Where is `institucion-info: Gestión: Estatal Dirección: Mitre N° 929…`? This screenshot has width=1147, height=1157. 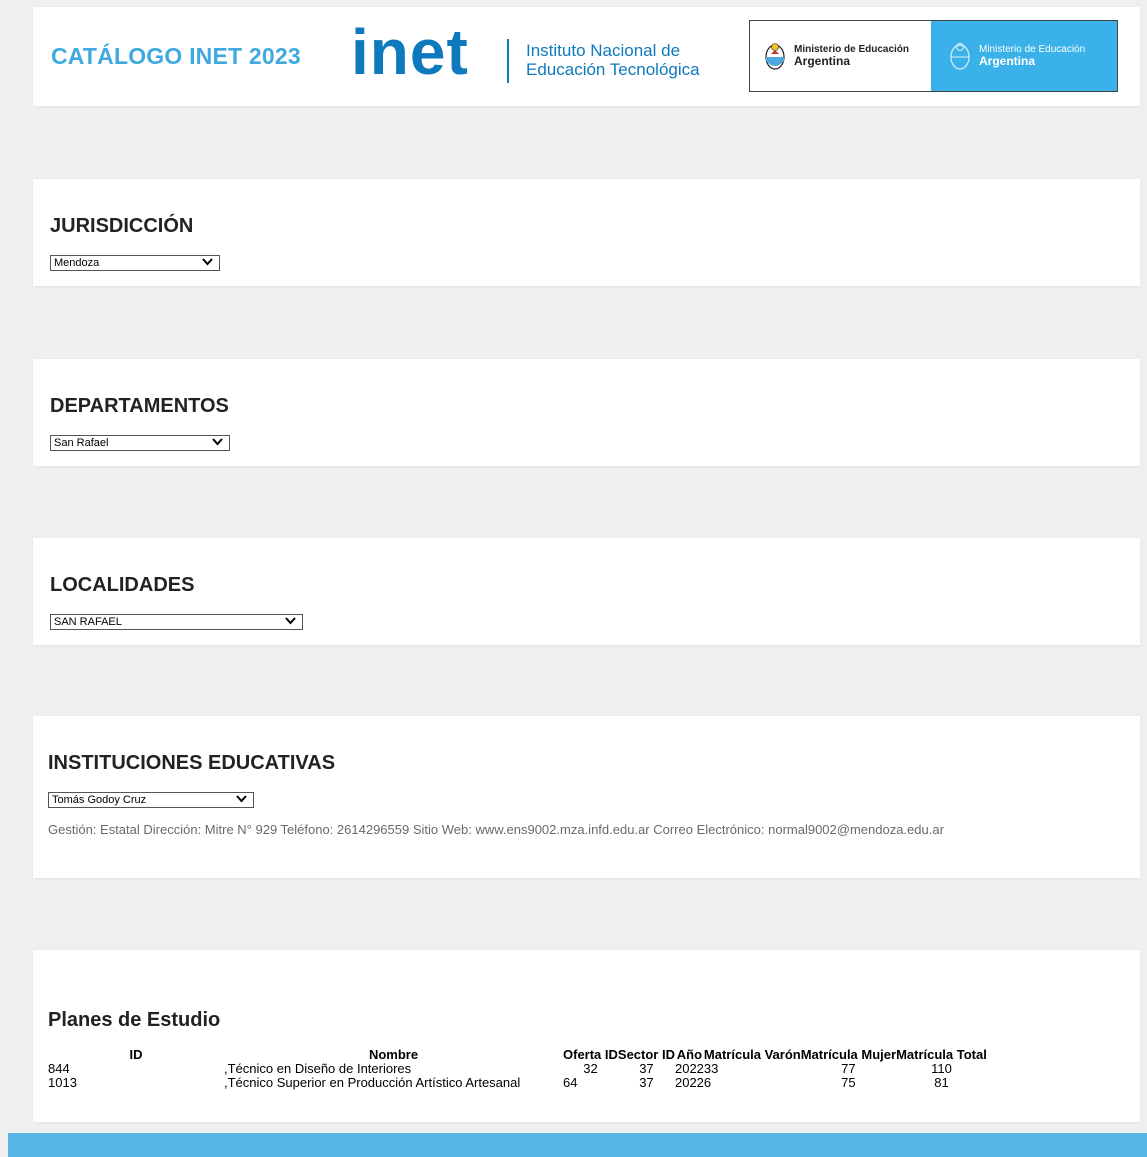 institucion-info: Gestión: Estatal Dirección: Mitre N° 929… is located at coordinates (496, 829).